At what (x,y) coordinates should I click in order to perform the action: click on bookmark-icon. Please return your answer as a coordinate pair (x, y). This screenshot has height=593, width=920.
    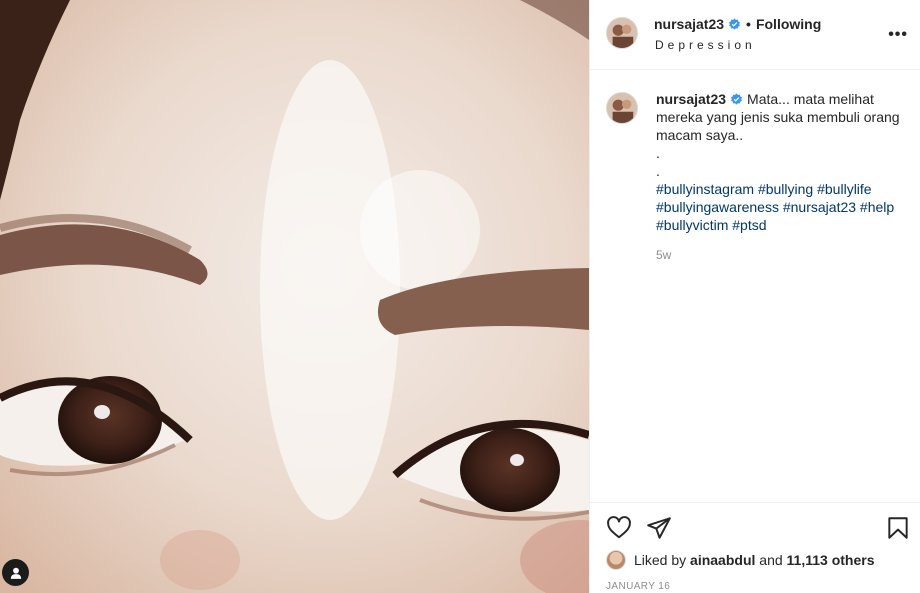
    Looking at the image, I should click on (898, 528).